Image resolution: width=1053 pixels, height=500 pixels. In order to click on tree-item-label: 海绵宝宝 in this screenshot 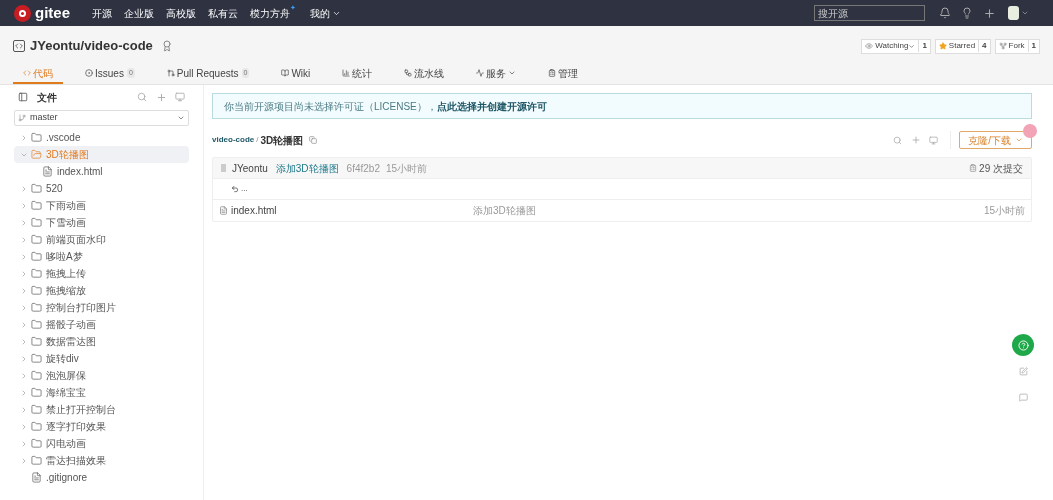, I will do `click(66, 393)`.